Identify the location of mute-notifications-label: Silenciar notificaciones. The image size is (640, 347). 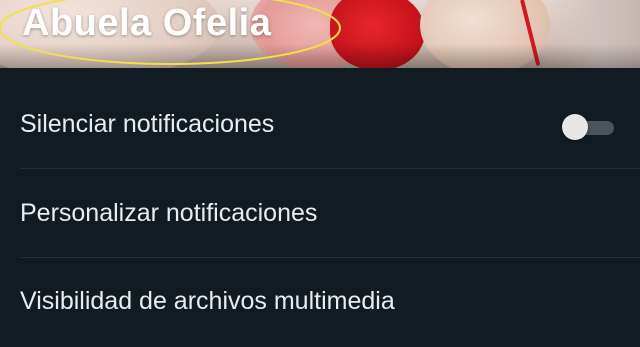
(147, 124).